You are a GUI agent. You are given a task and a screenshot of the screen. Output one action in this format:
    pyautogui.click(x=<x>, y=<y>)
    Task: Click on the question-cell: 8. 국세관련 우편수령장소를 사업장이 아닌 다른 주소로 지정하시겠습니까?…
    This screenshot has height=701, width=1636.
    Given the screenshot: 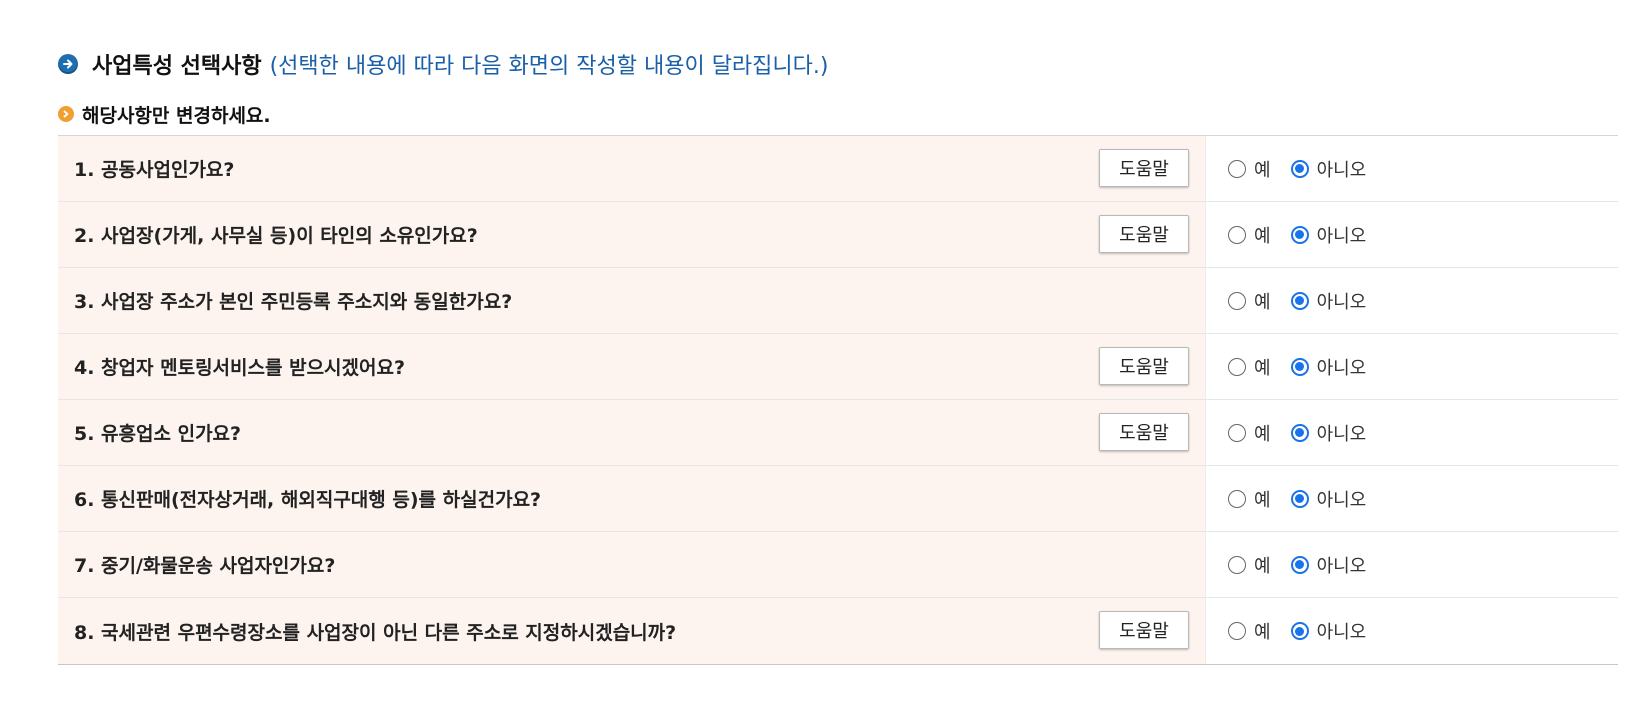 What is the action you would take?
    pyautogui.click(x=631, y=631)
    